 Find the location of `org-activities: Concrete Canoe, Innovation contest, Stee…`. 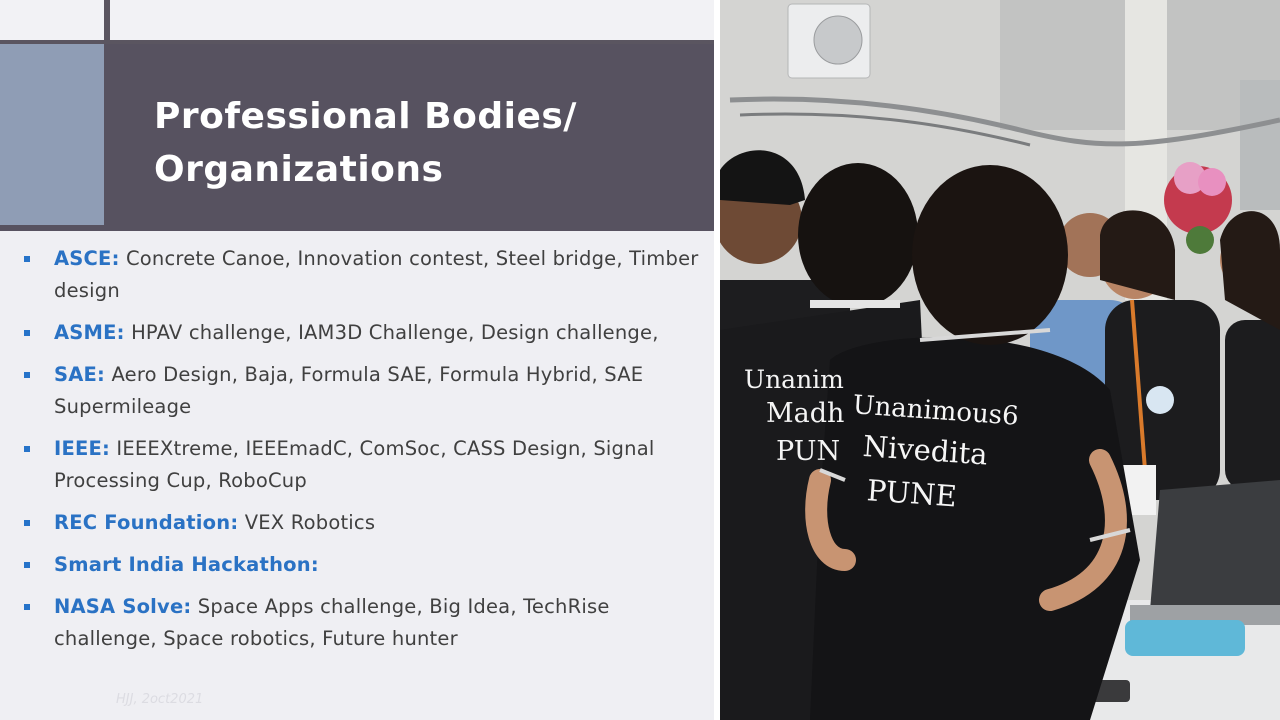

org-activities: Concrete Canoe, Innovation contest, Stee… is located at coordinates (376, 274).